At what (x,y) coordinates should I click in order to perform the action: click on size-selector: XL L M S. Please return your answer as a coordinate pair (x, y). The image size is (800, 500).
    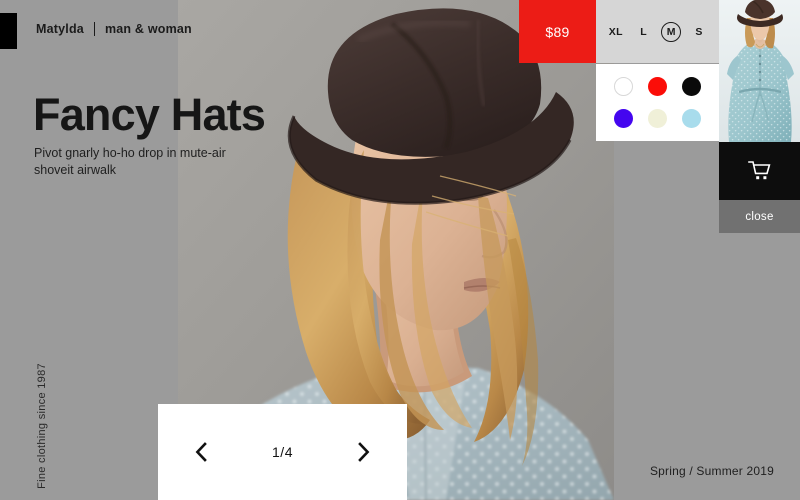
    Looking at the image, I should click on (657, 31).